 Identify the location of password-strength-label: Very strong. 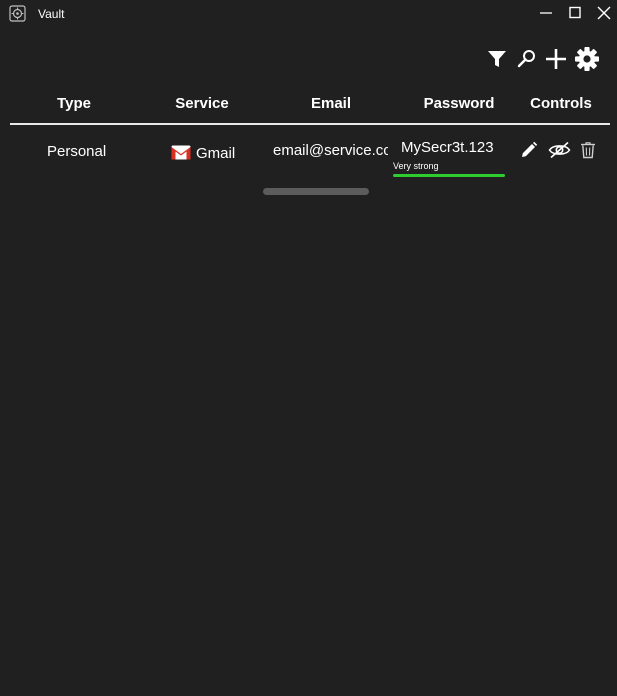
(416, 166).